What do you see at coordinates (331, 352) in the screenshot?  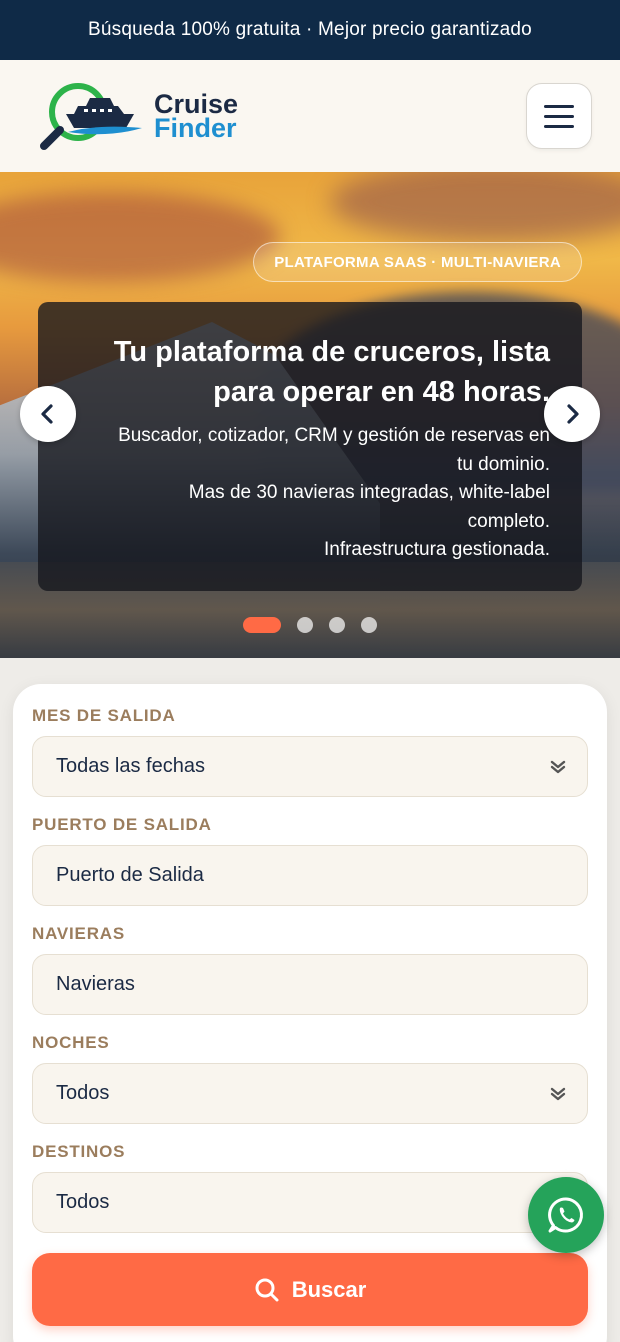 I see `hero-title-line: Tu plataforma de cruceros, lista` at bounding box center [331, 352].